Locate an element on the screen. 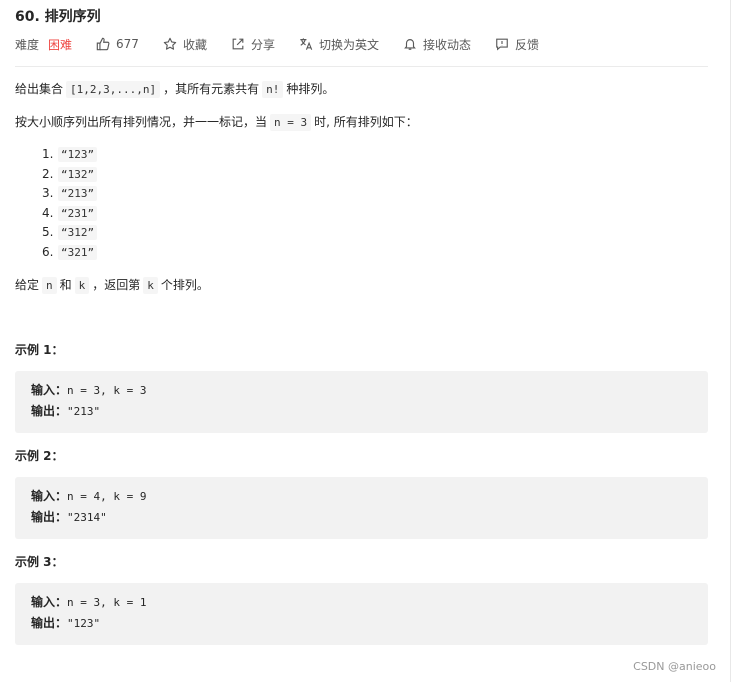 Image resolution: width=731 pixels, height=682 pixels. example-input: 输入：n = 4, k = 9 is located at coordinates (89, 496).